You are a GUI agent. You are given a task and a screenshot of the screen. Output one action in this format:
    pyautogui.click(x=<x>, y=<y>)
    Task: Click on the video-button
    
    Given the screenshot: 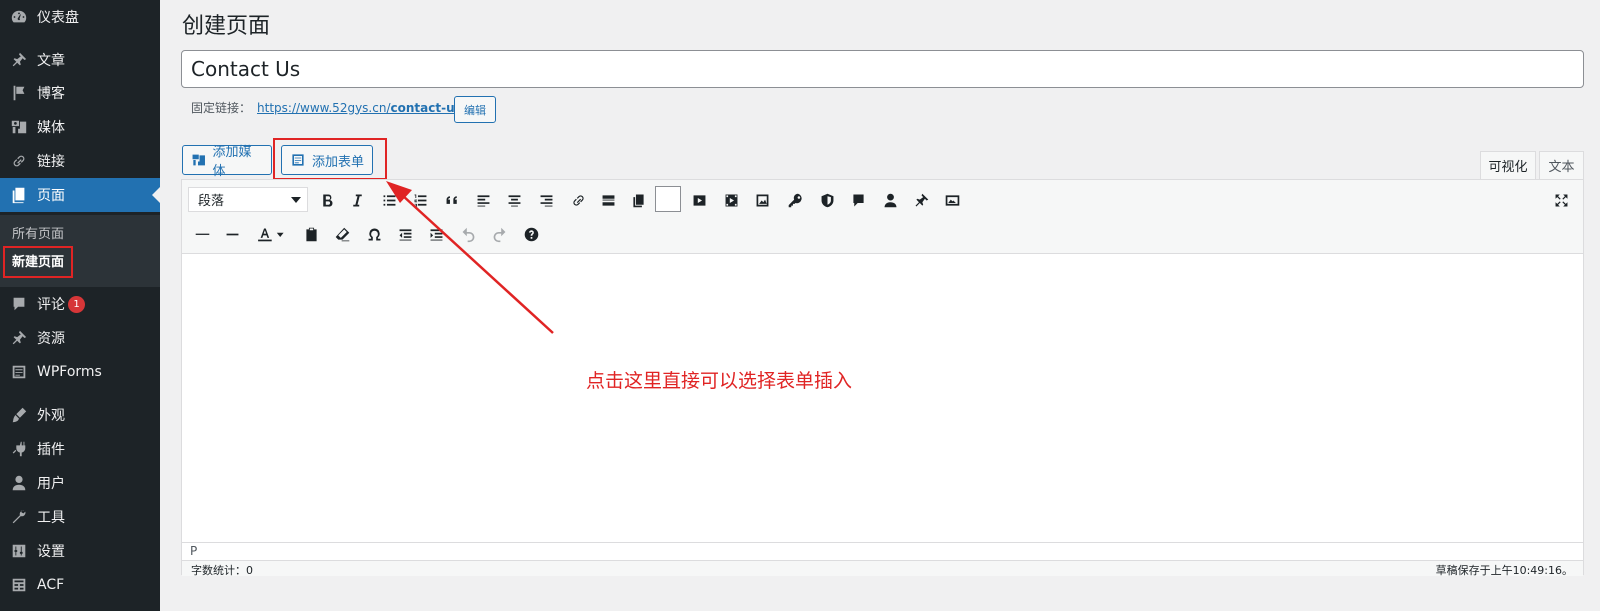 What is the action you would take?
    pyautogui.click(x=699, y=200)
    